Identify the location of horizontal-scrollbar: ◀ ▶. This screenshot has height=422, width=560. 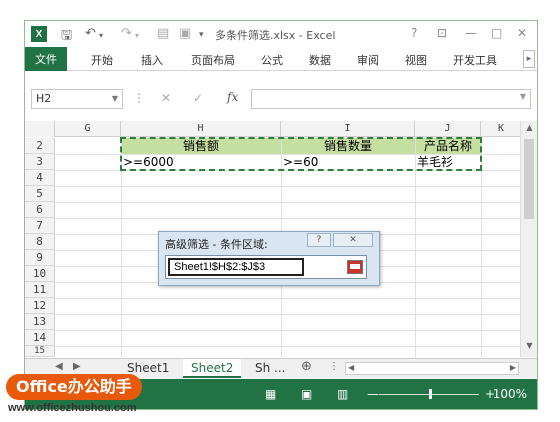
(432, 368).